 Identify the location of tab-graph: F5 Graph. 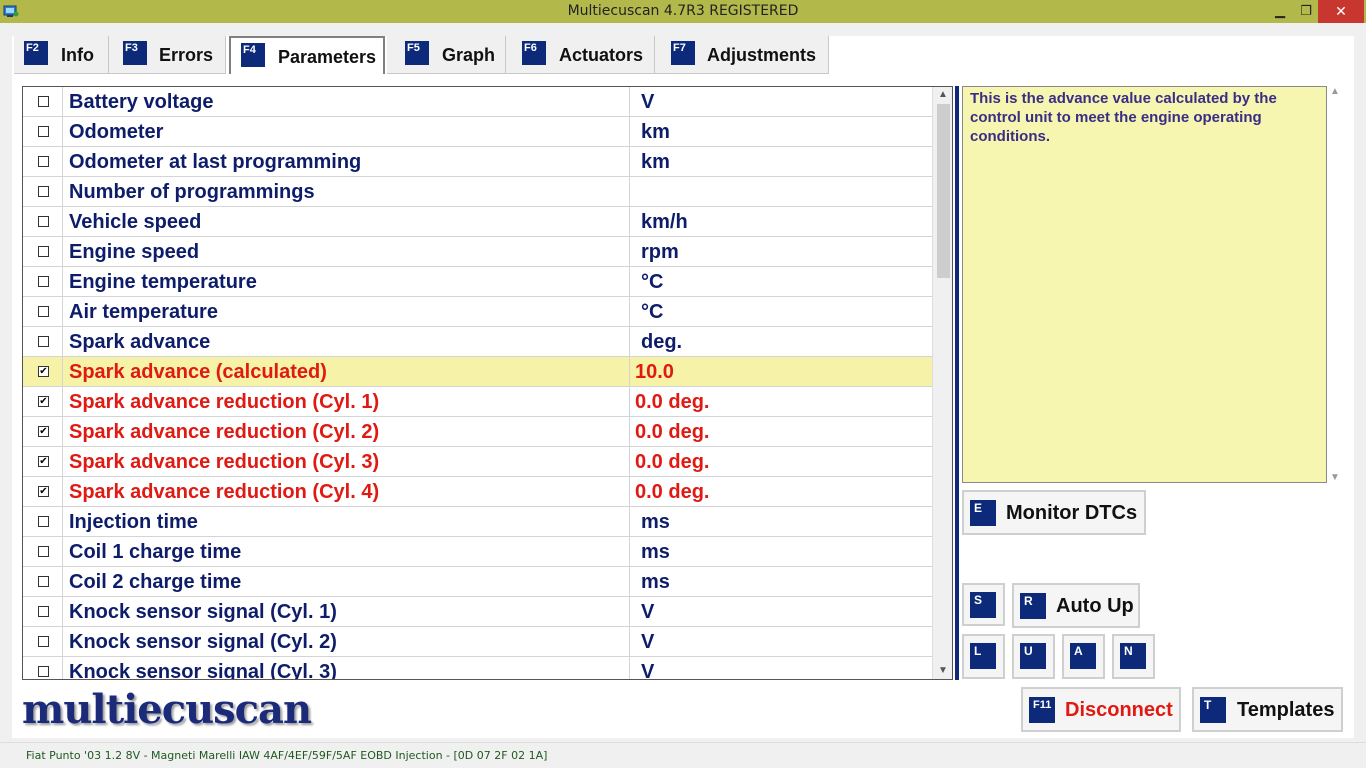
(446, 55).